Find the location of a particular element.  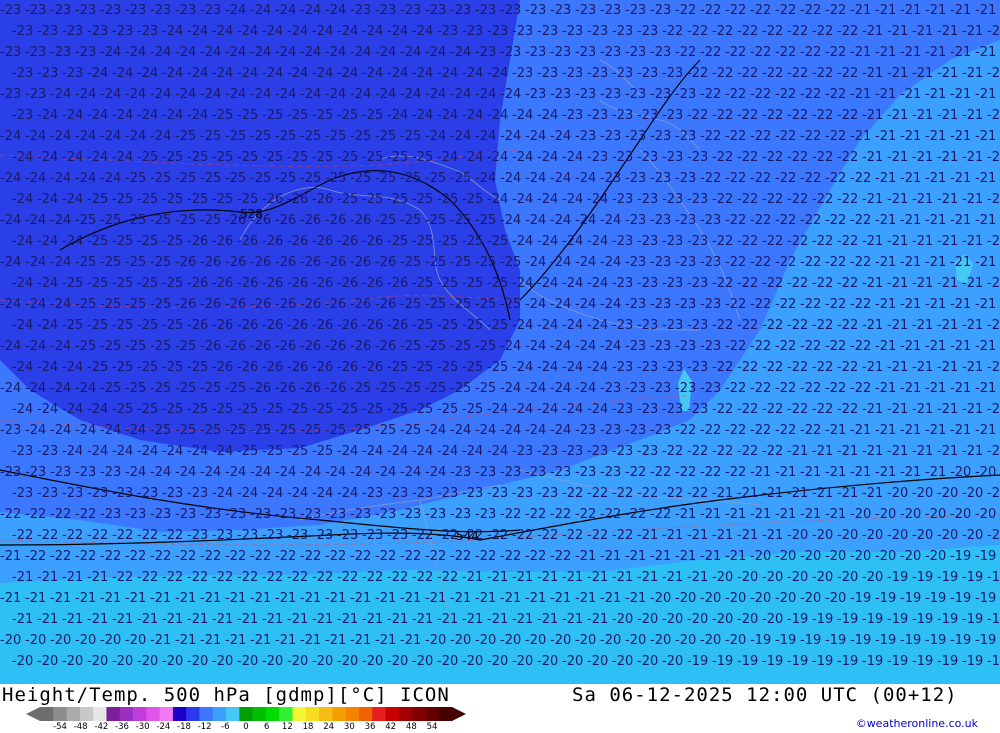

scale-tick-label: -6 is located at coordinates (225, 727).